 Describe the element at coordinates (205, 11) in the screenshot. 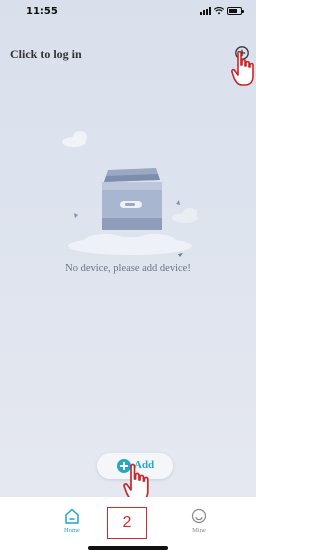

I see `signal-icon` at that location.